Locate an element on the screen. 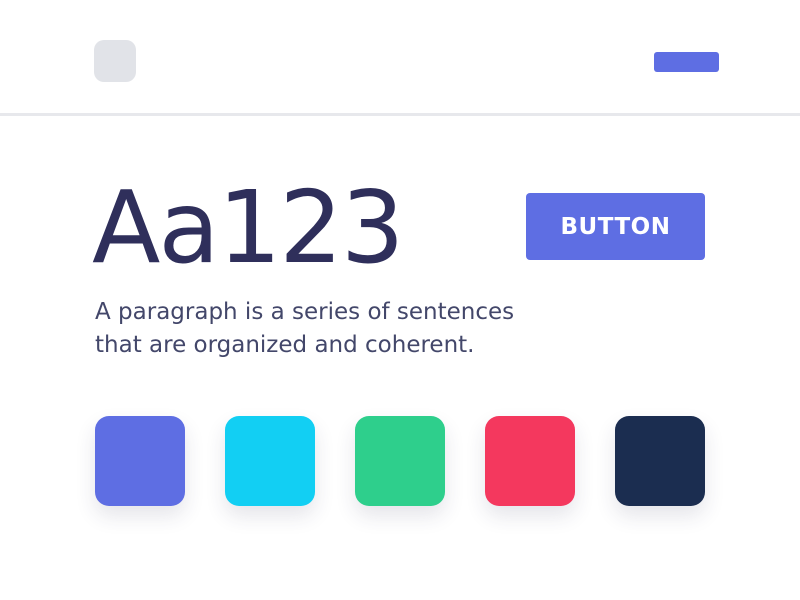 The width and height of the screenshot is (800, 600). color-swatch-red is located at coordinates (530, 461).